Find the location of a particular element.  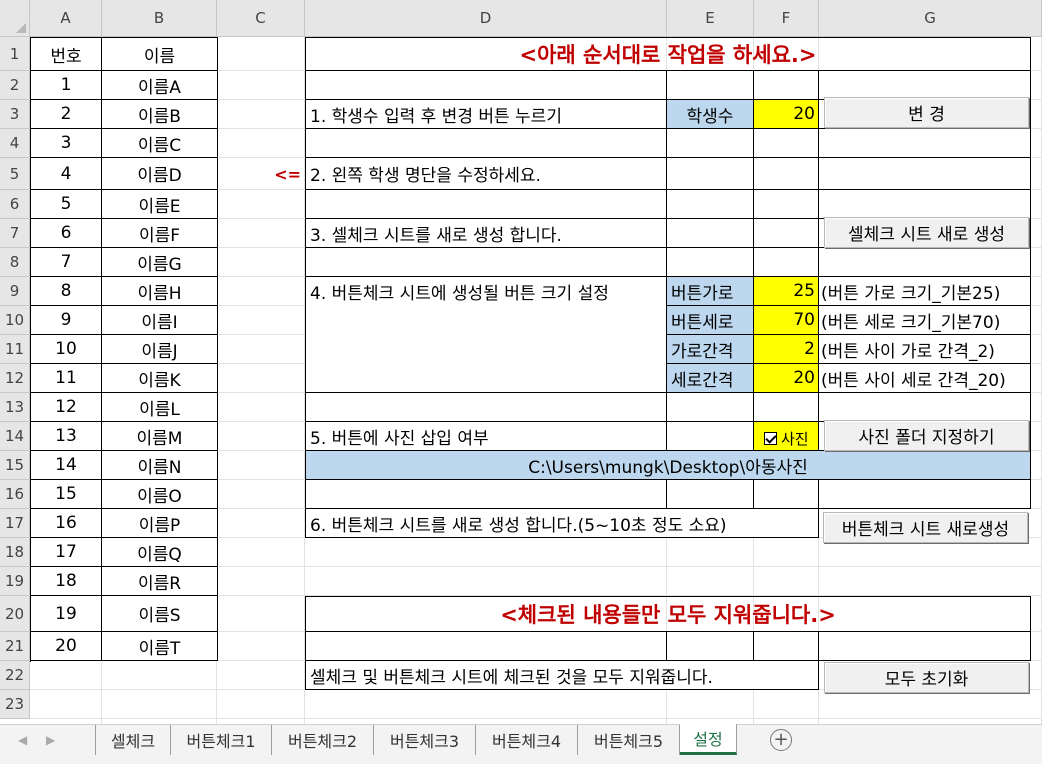

cell-f5 is located at coordinates (786, 174).